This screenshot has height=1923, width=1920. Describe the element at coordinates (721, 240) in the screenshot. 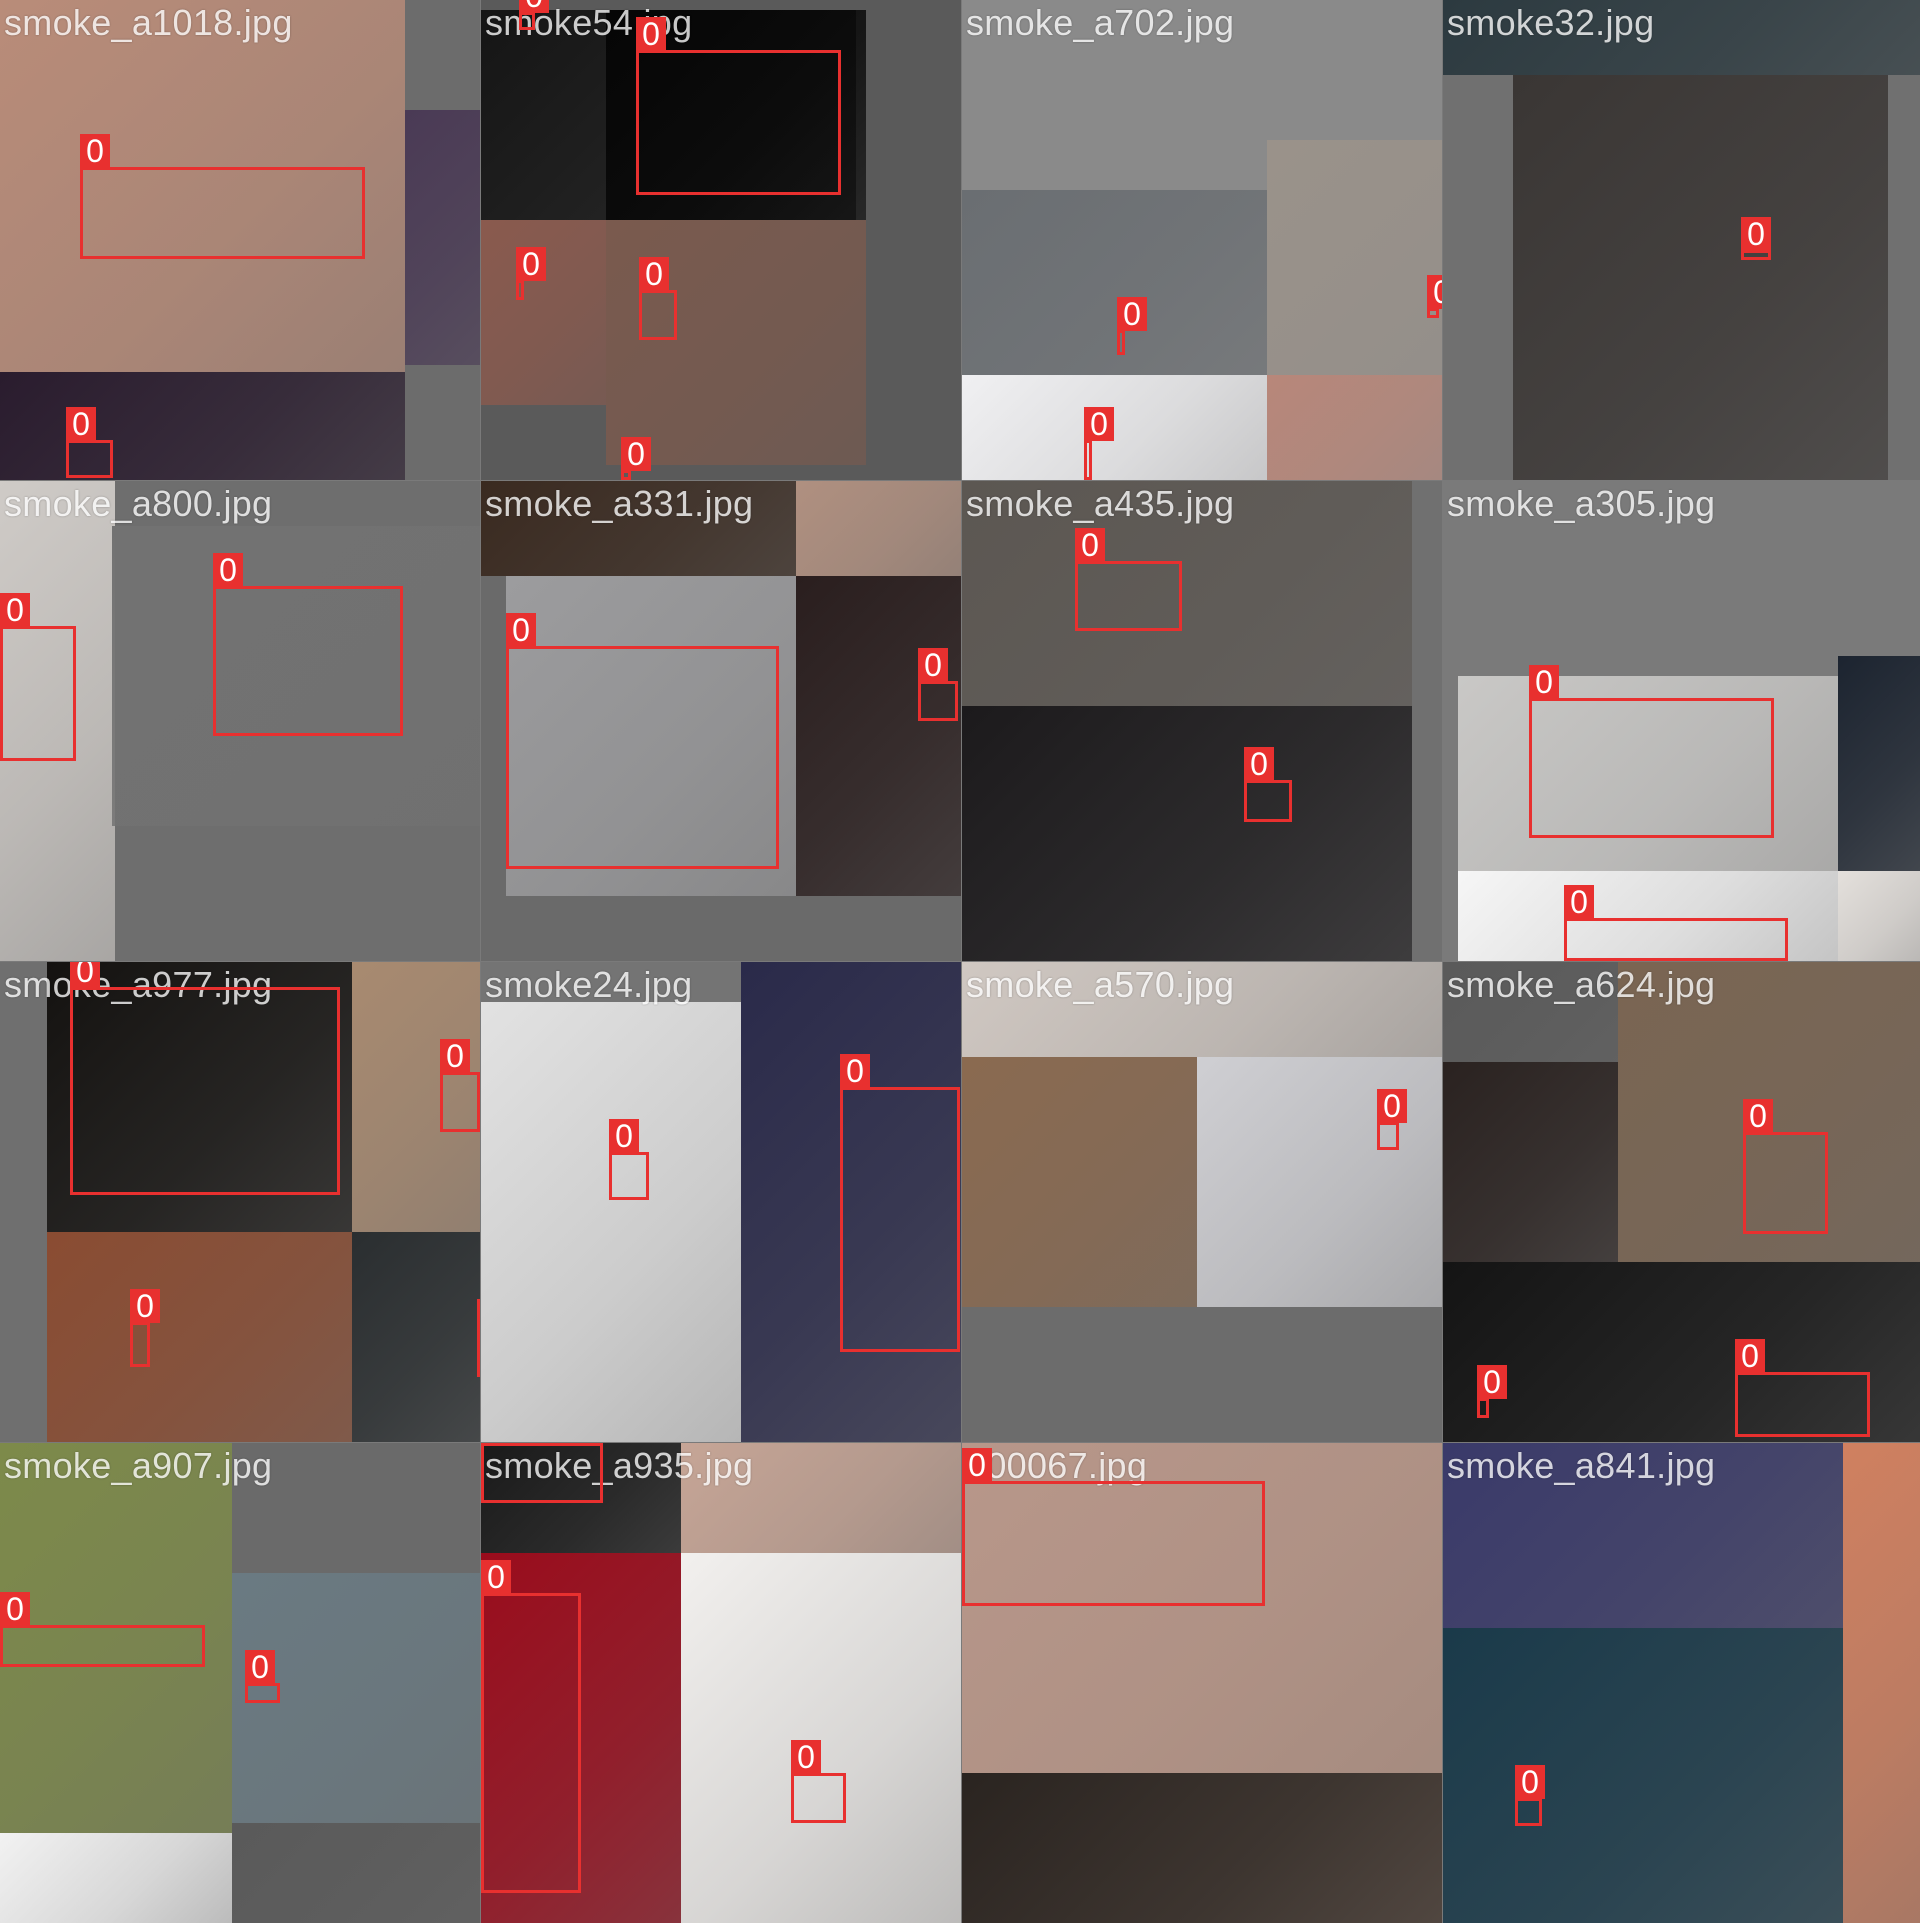

I see `mosaic-tile: smoke54.jpg00000` at that location.